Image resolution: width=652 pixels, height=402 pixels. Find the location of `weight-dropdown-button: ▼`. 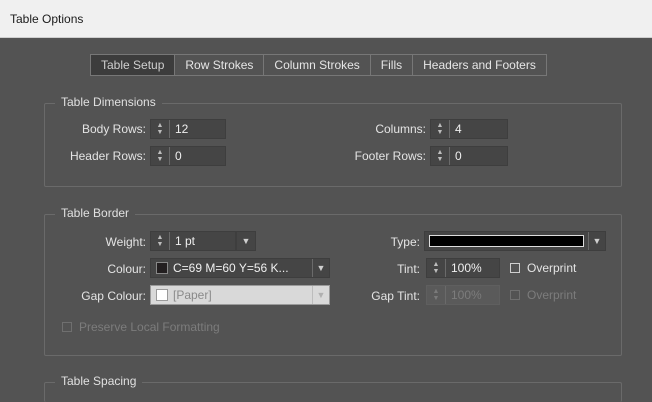

weight-dropdown-button: ▼ is located at coordinates (246, 241).